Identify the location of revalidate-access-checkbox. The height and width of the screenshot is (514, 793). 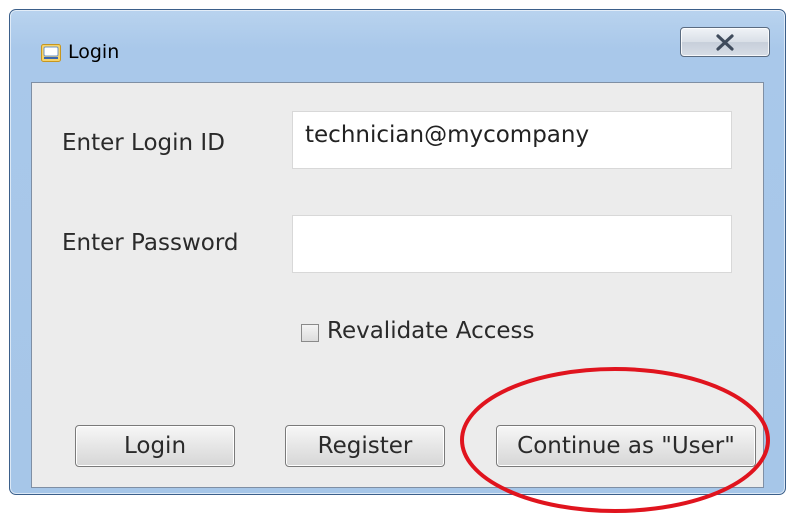
(310, 333).